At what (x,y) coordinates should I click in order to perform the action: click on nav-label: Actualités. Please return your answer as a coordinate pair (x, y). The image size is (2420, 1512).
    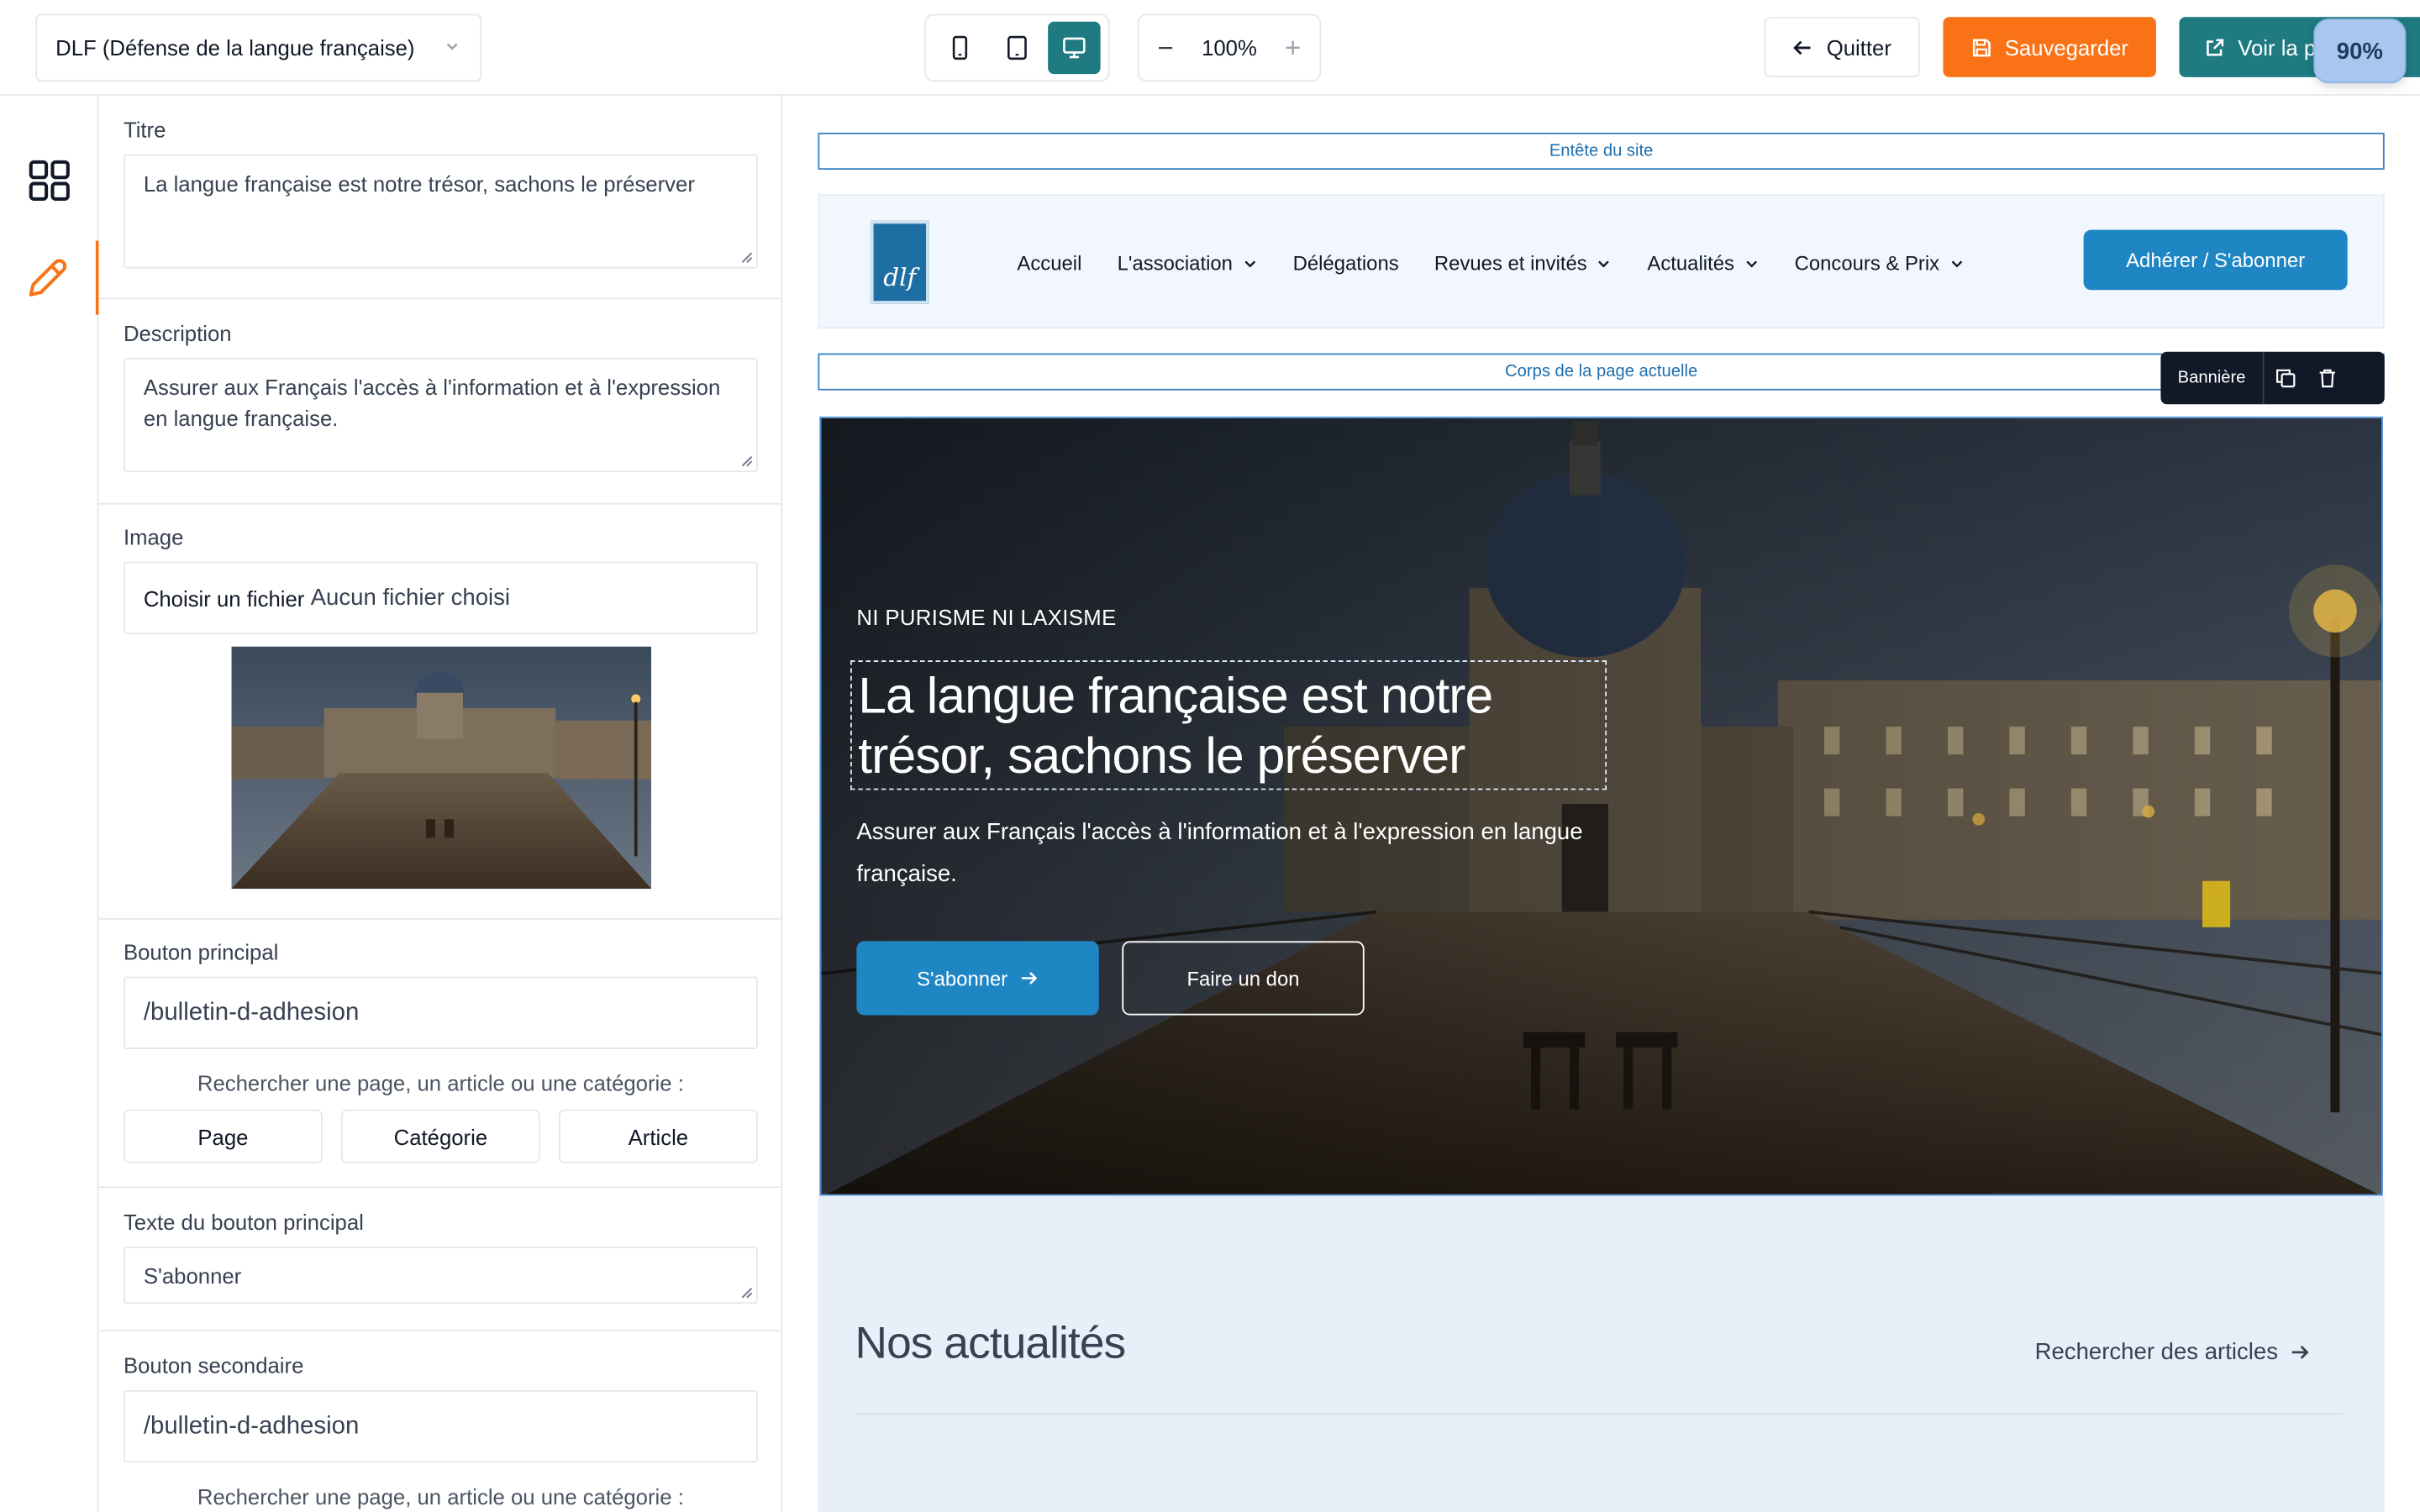
    Looking at the image, I should click on (1690, 263).